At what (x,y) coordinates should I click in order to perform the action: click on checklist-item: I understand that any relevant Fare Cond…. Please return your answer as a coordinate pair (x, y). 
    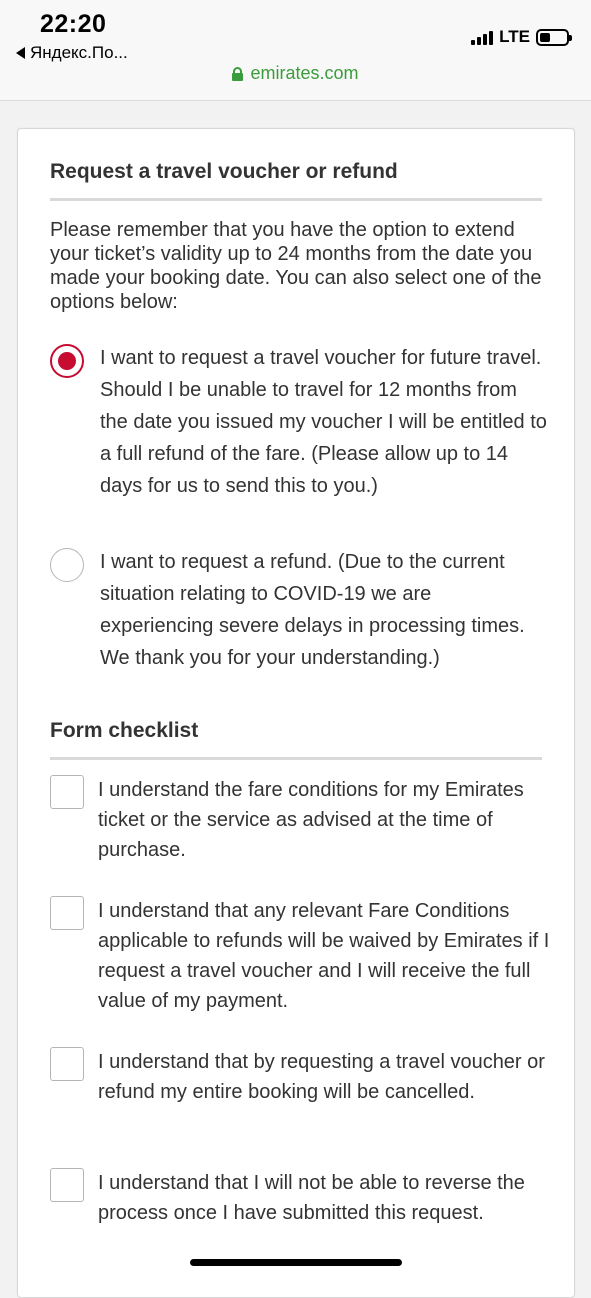
    Looking at the image, I should click on (300, 956).